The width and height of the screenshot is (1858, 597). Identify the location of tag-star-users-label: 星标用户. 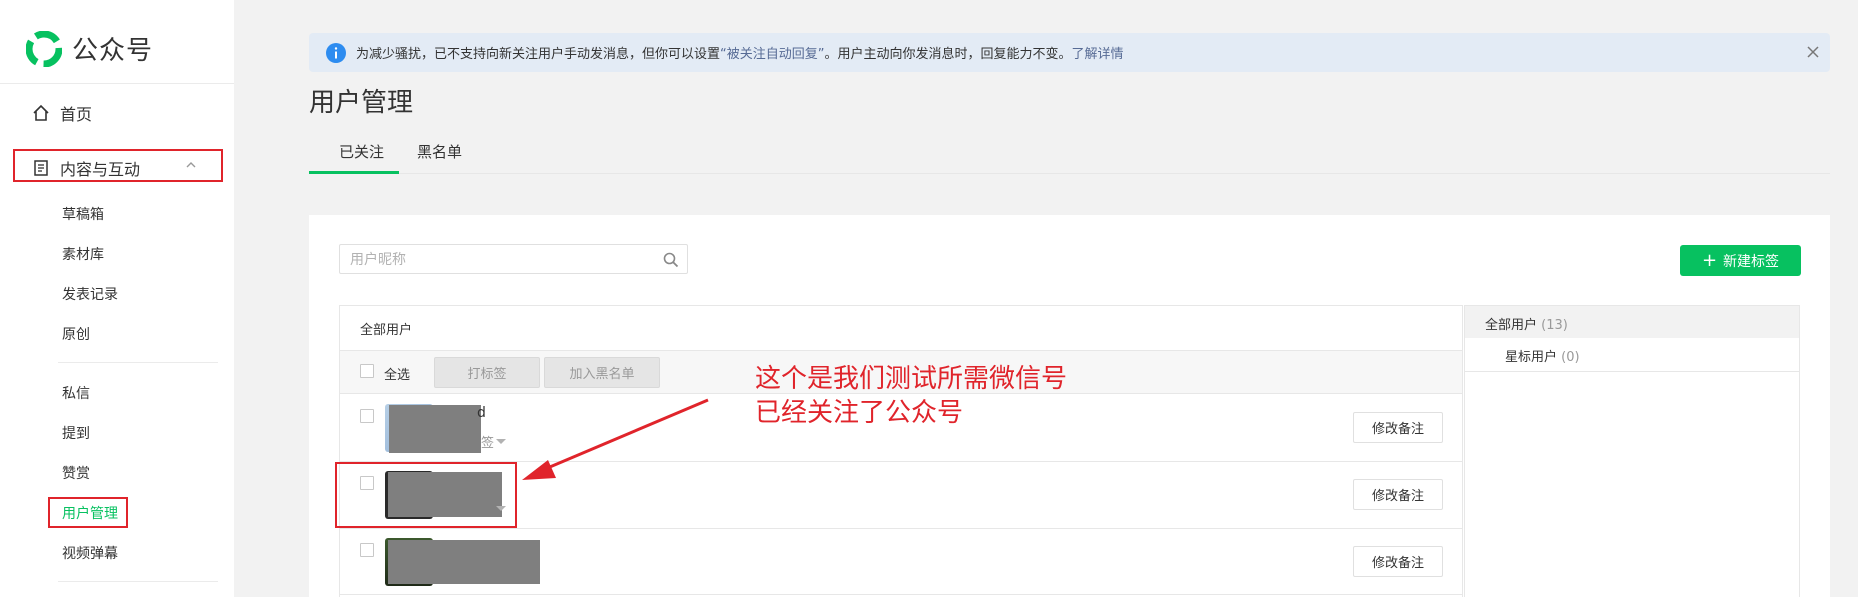
(1531, 357).